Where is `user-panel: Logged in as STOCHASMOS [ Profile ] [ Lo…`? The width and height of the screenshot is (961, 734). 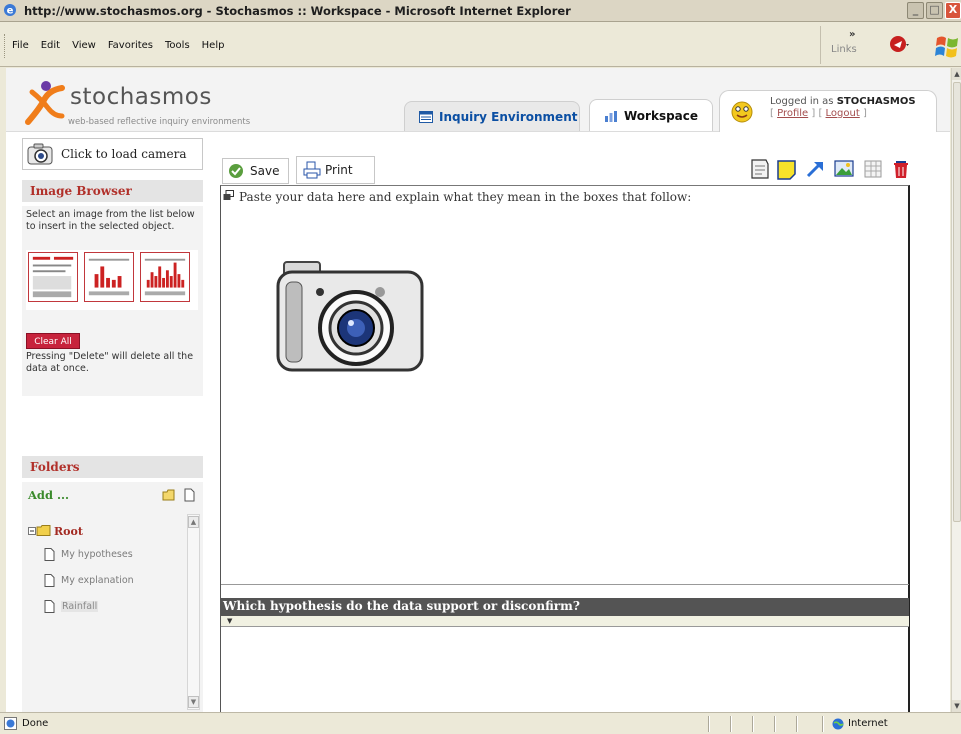 user-panel: Logged in as STOCHASMOS [ Profile ] [ Lo… is located at coordinates (828, 111).